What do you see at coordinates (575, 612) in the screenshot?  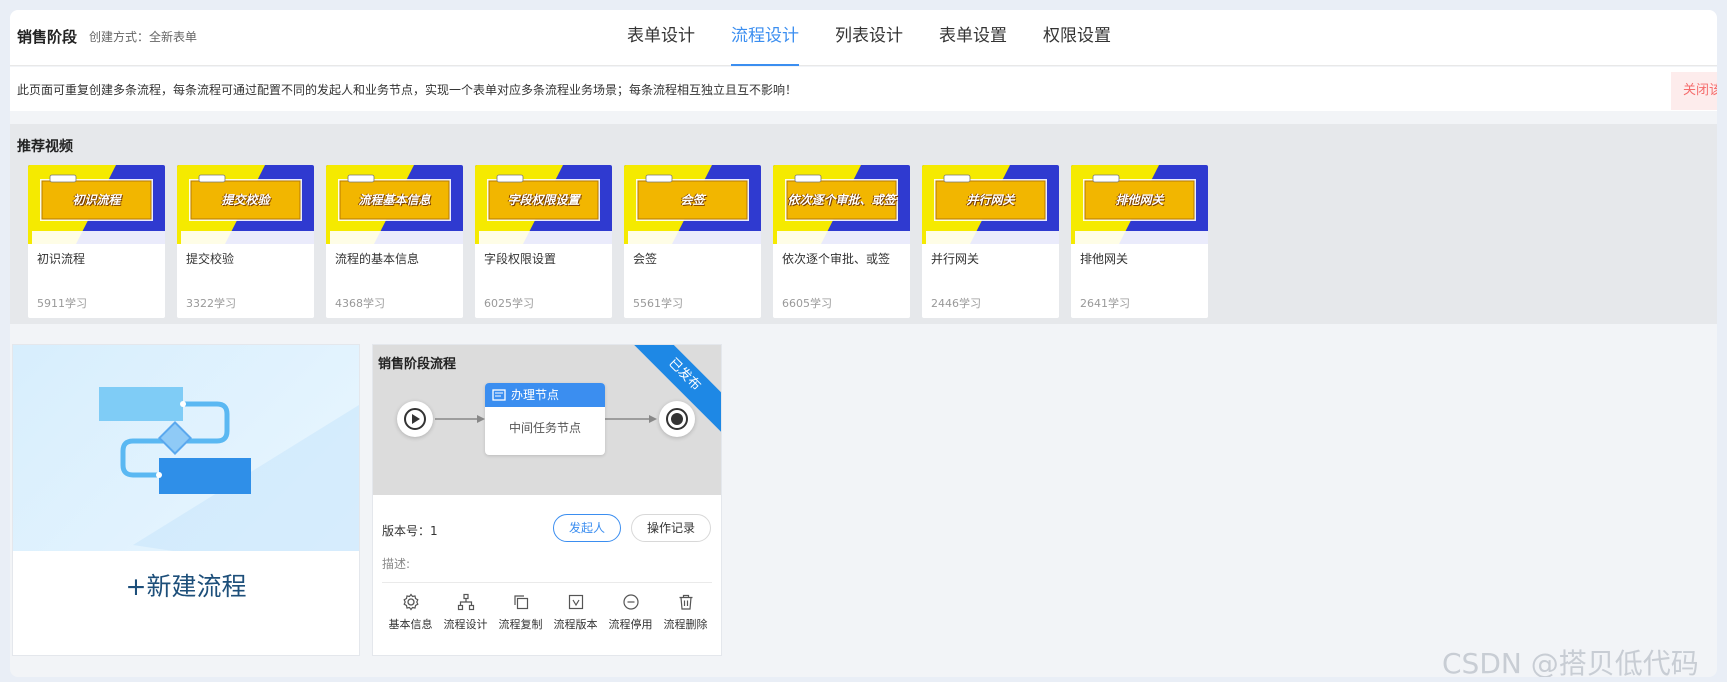 I see `flow-version-button: 流程版本` at bounding box center [575, 612].